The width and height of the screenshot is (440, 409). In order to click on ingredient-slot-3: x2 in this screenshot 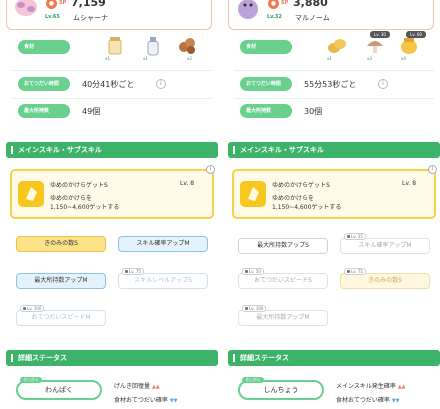, I will do `click(187, 47)`.